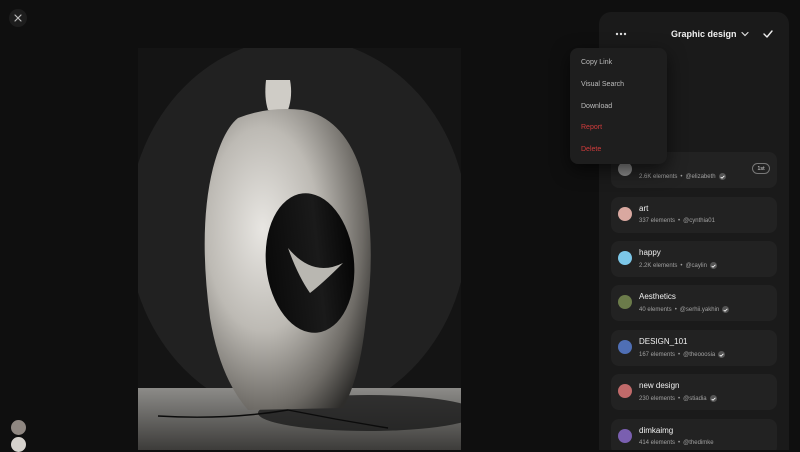  I want to click on board-select-label: Graphic design, so click(704, 34).